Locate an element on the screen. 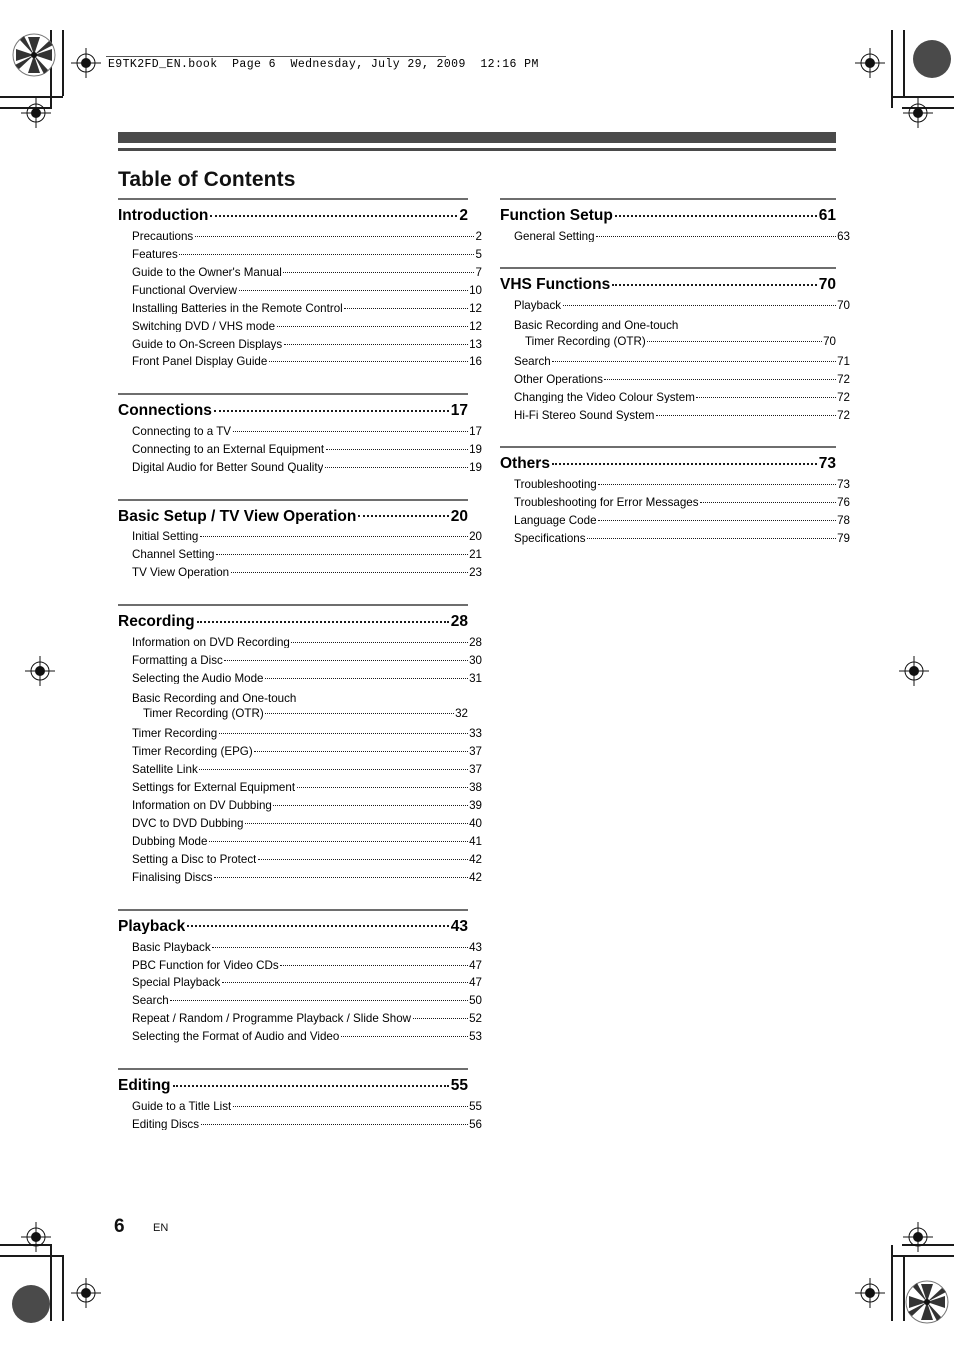 Image resolution: width=954 pixels, height=1351 pixels. toc-page-number: 41 is located at coordinates (475, 842).